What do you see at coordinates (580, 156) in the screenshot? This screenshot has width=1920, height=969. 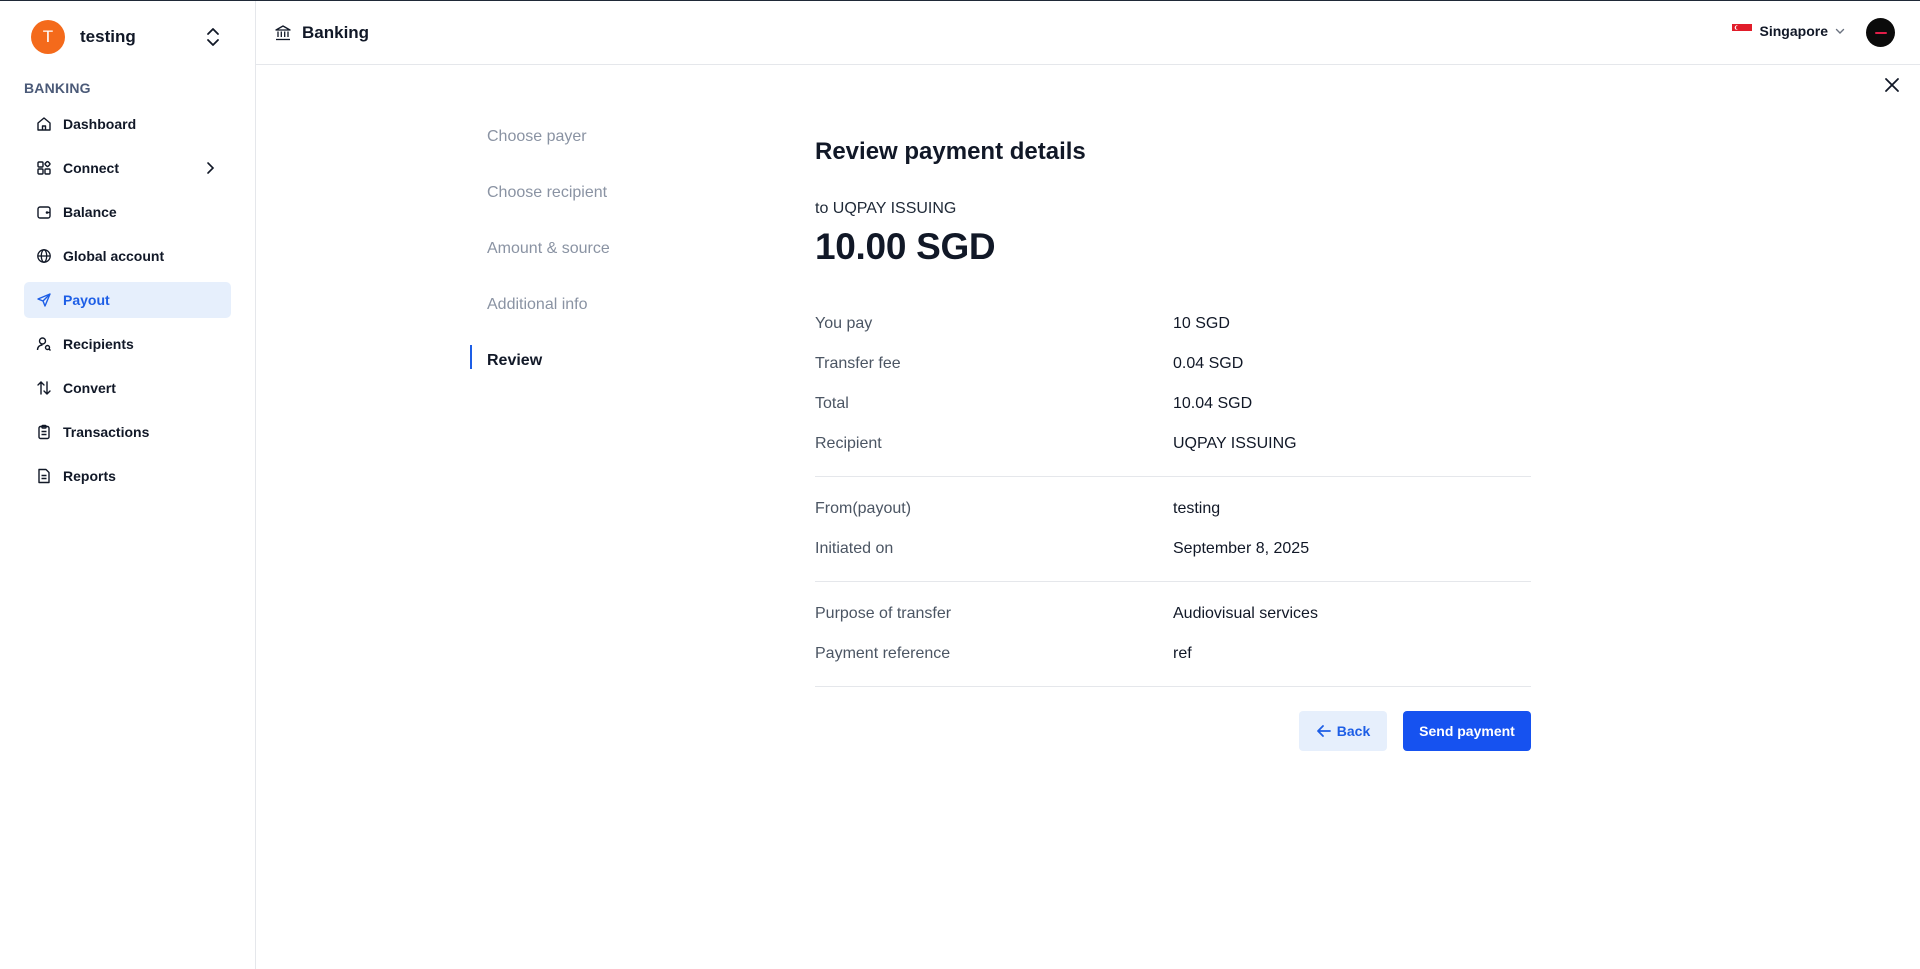 I see `step-choose-payer: Choose payer` at bounding box center [580, 156].